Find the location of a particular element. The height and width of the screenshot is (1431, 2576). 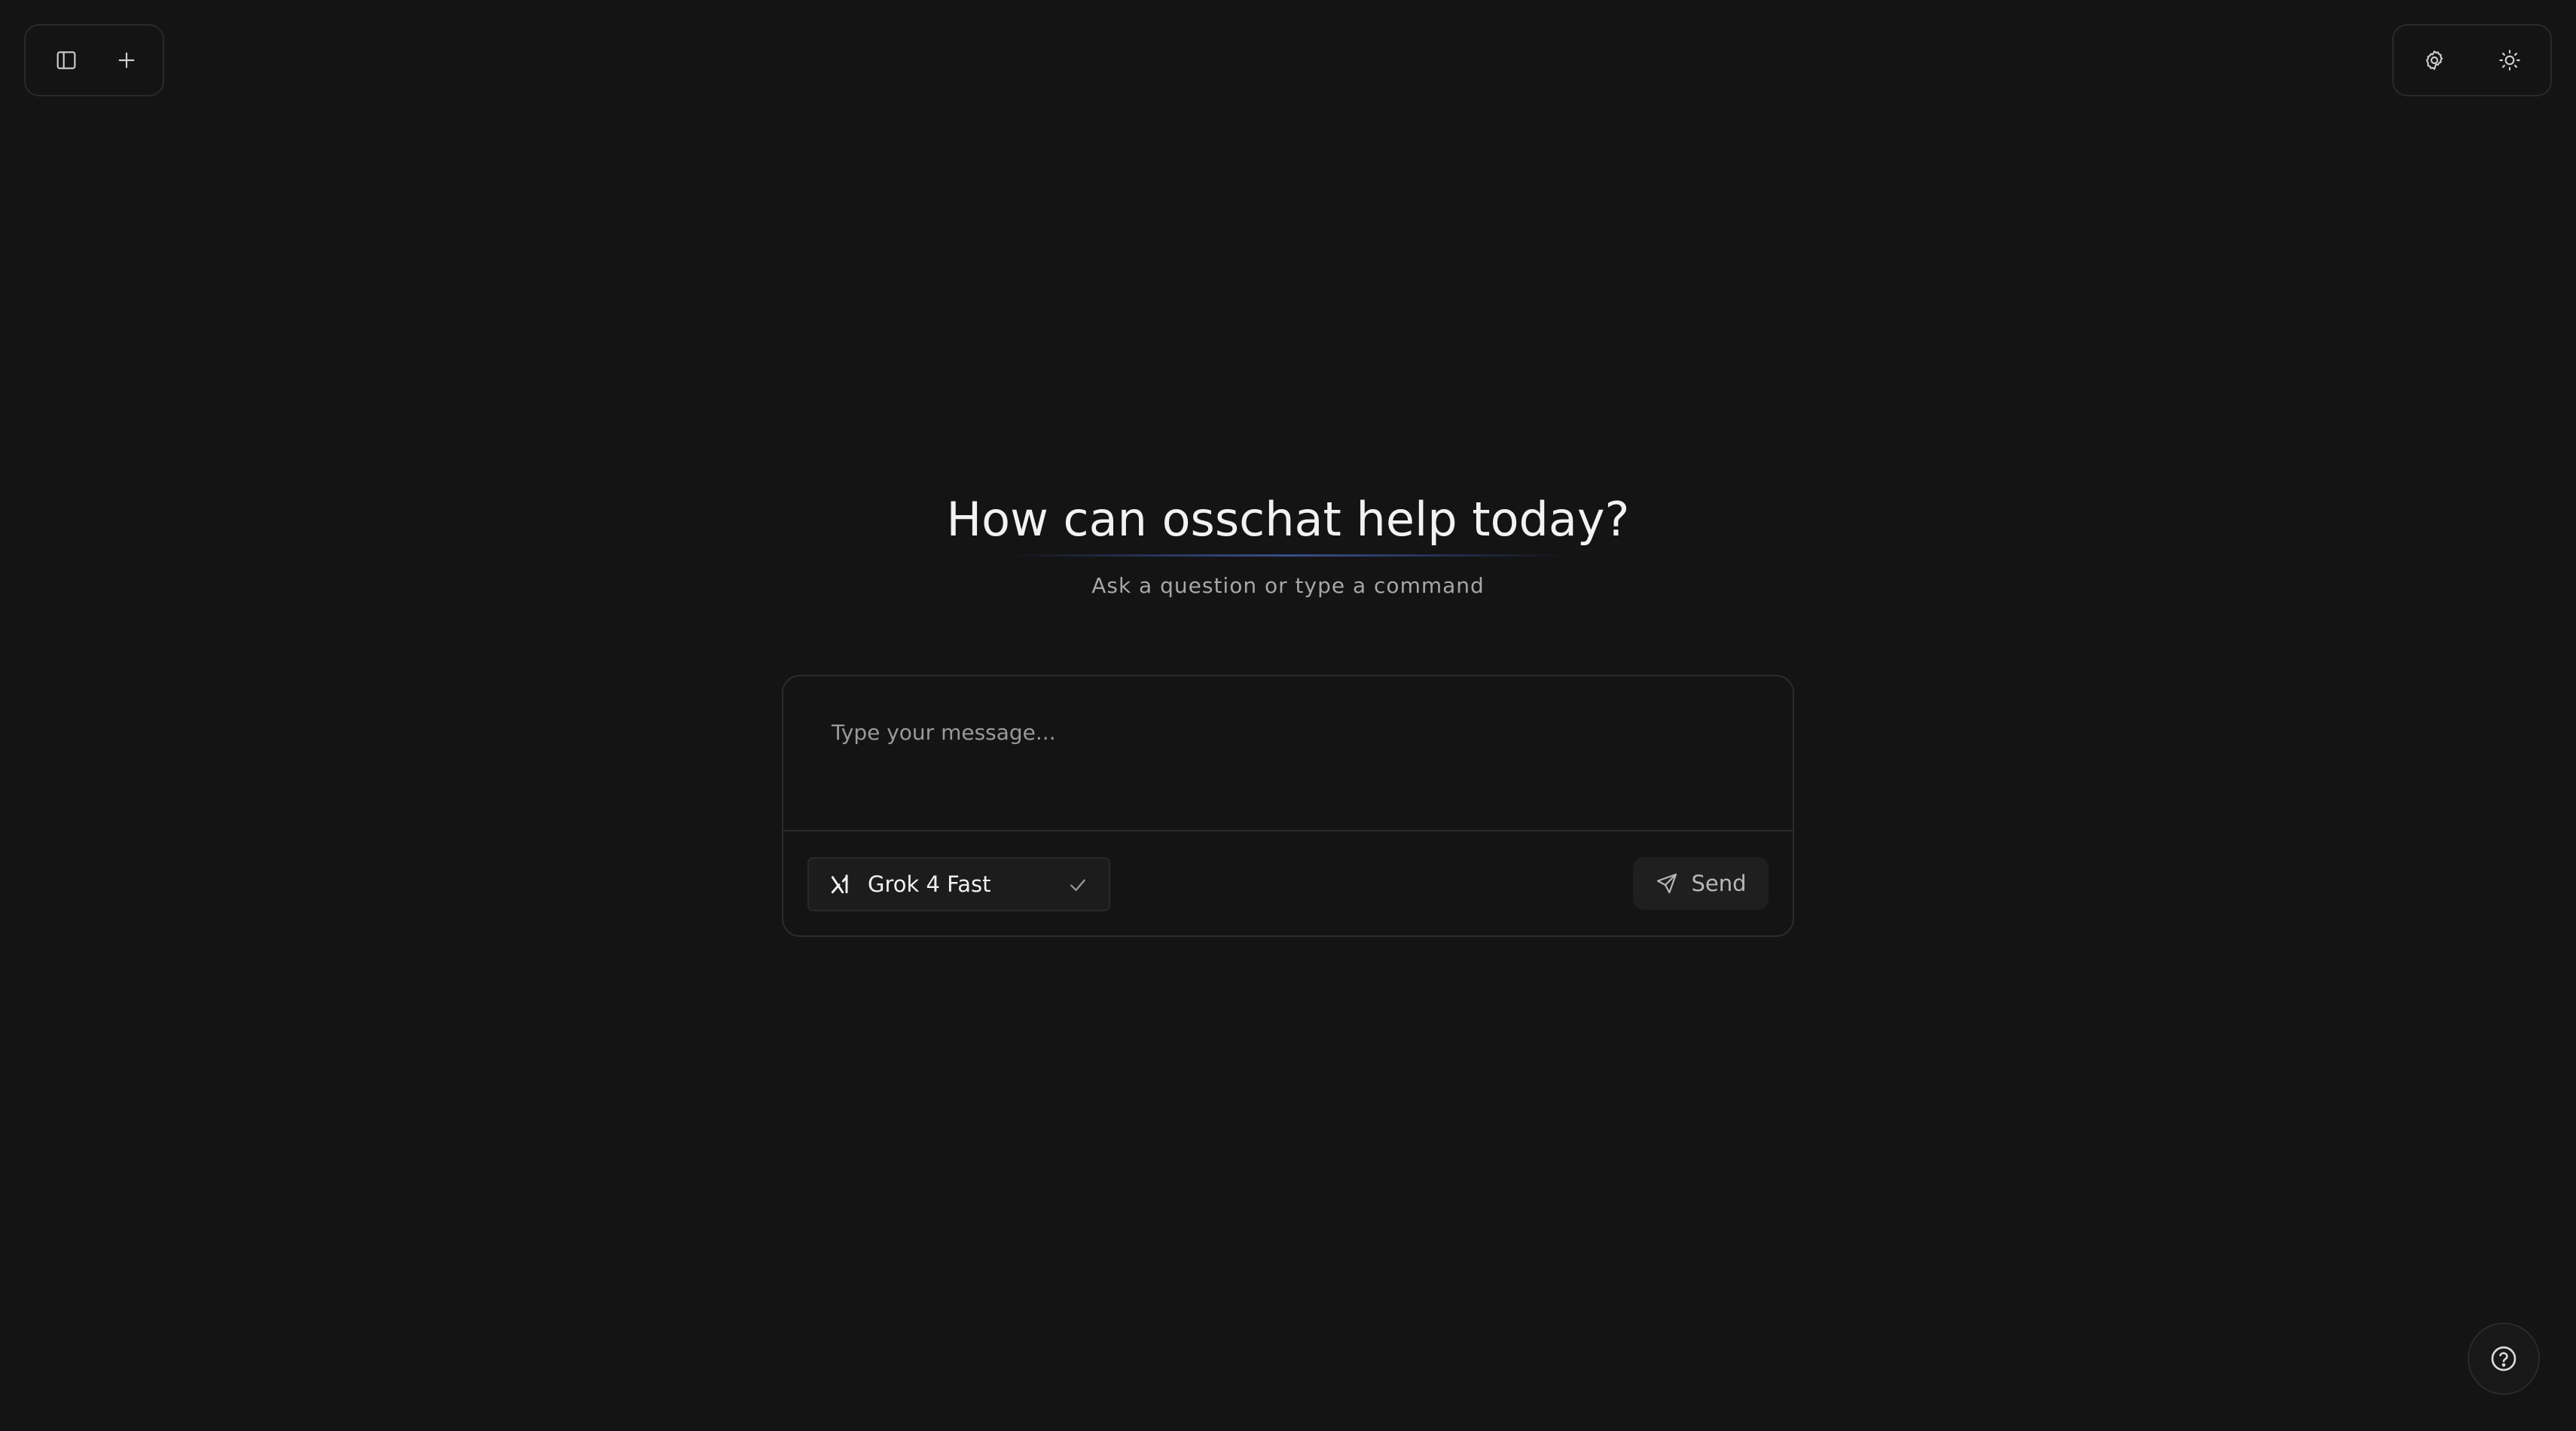

message-composer: Grok 4 Fast Send is located at coordinates (1288, 806).